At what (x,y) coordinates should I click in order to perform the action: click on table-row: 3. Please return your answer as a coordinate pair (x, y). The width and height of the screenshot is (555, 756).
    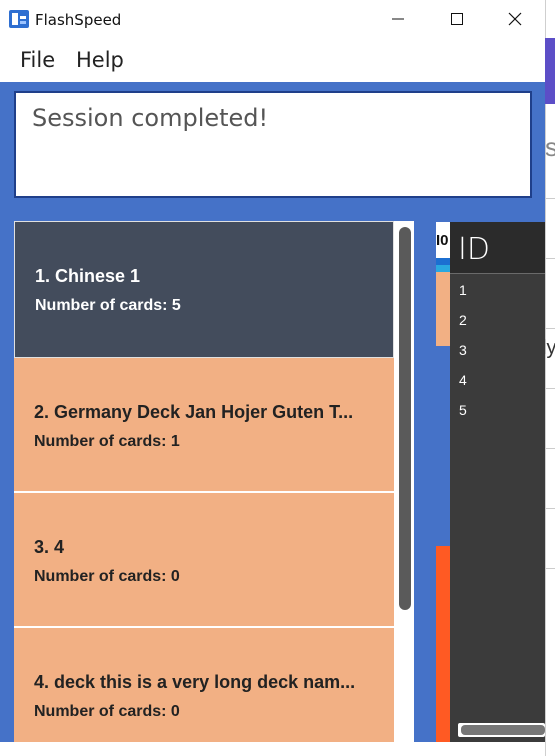
    Looking at the image, I should click on (497, 350).